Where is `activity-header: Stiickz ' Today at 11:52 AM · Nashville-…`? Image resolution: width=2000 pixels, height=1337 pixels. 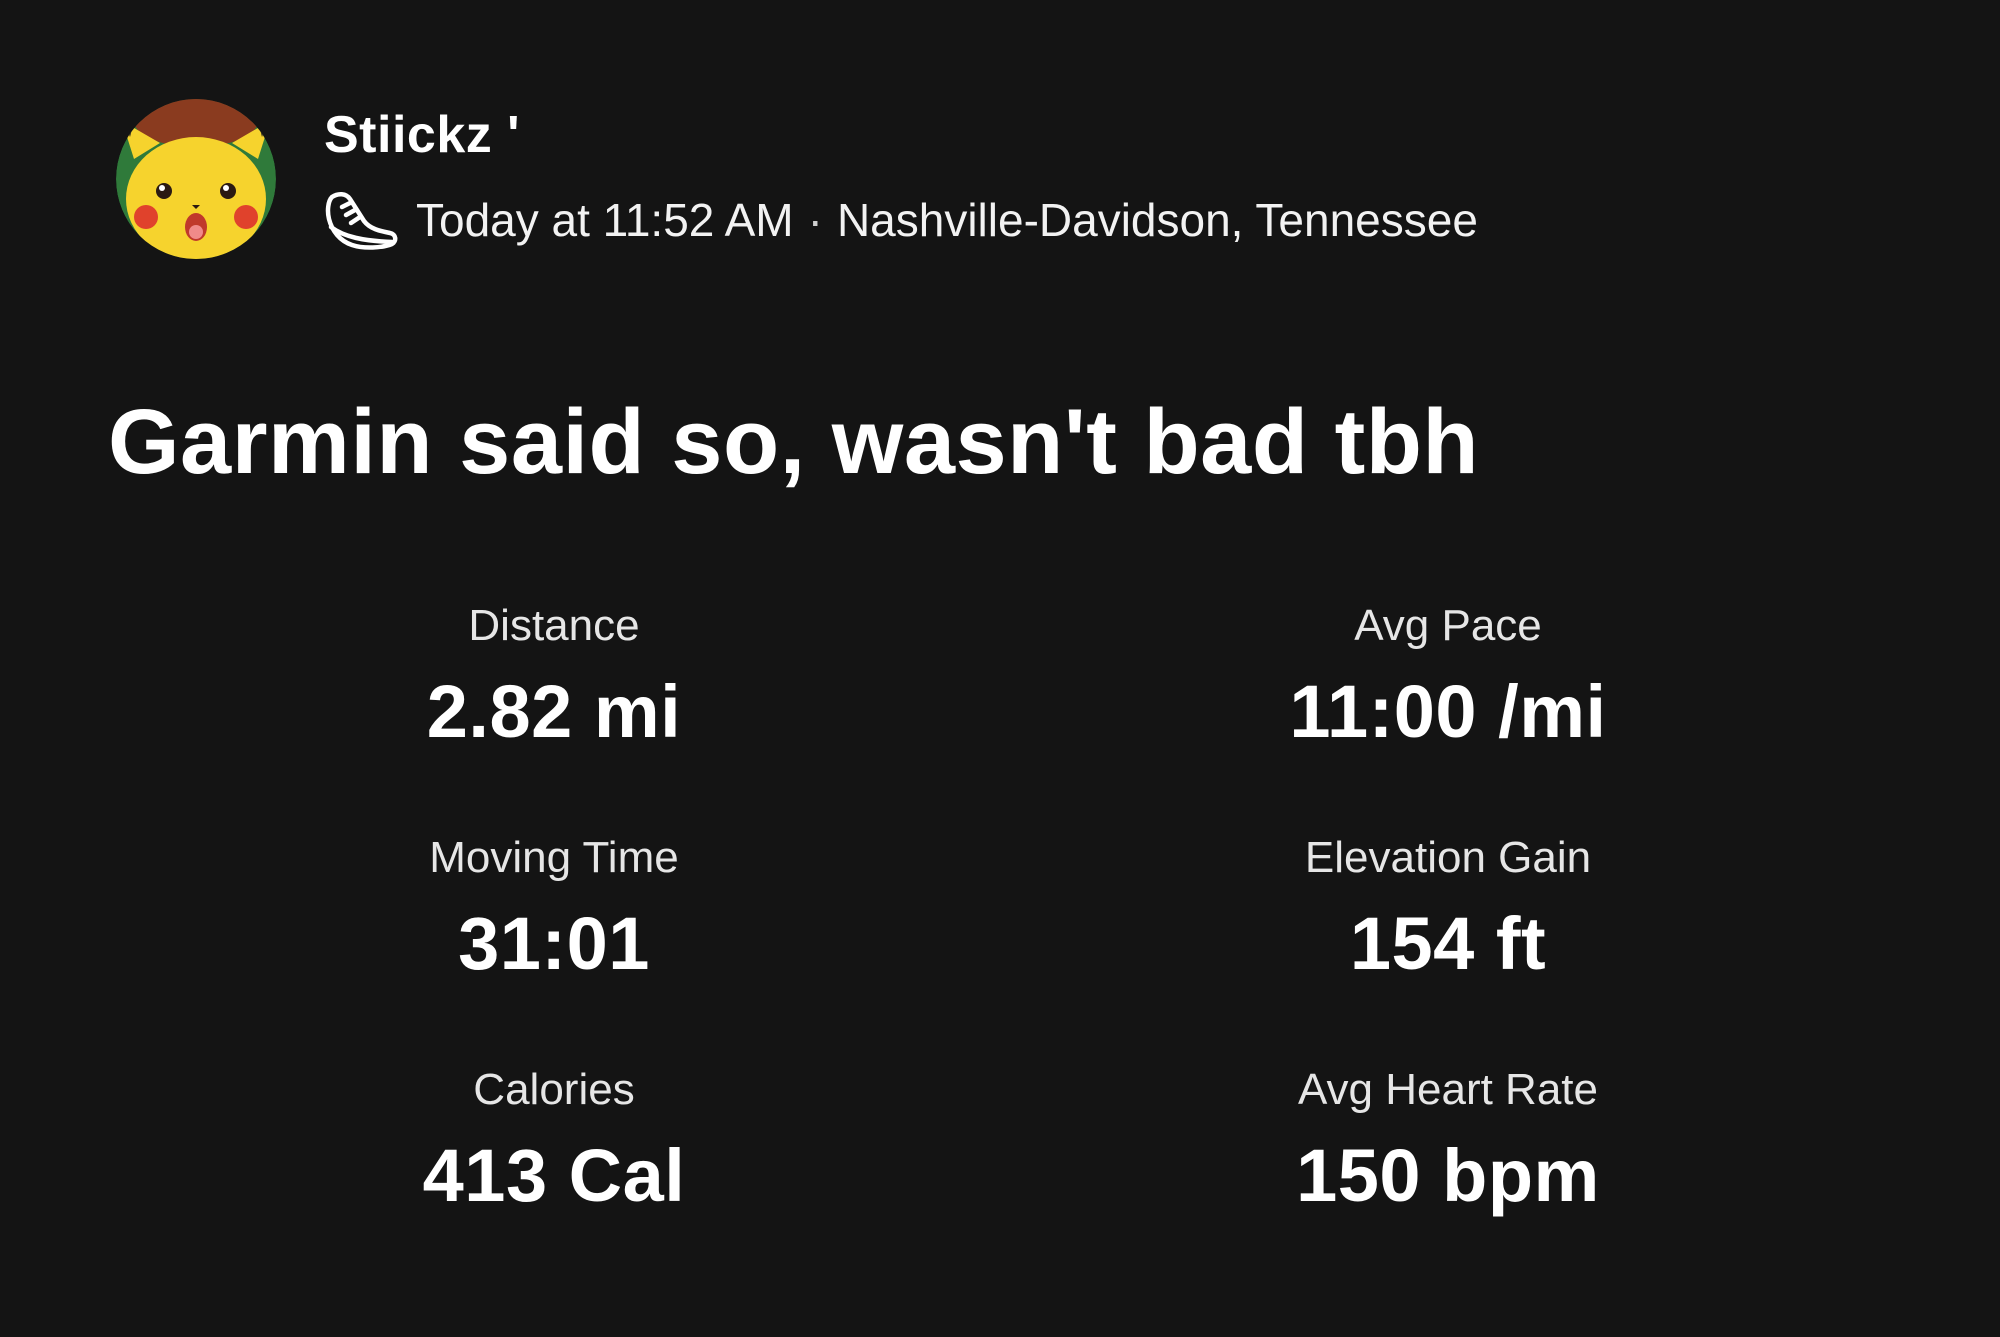
activity-header: Stiickz ' Today at 11:52 AM · Nashville-… is located at coordinates (797, 179).